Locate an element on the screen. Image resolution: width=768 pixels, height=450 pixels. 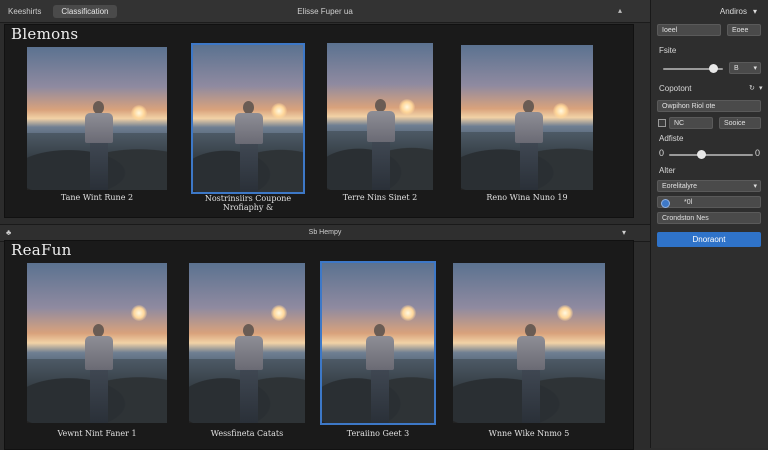
photo-thumbnail: Terre Nins Sinet 2 is located at coordinates (380, 129).